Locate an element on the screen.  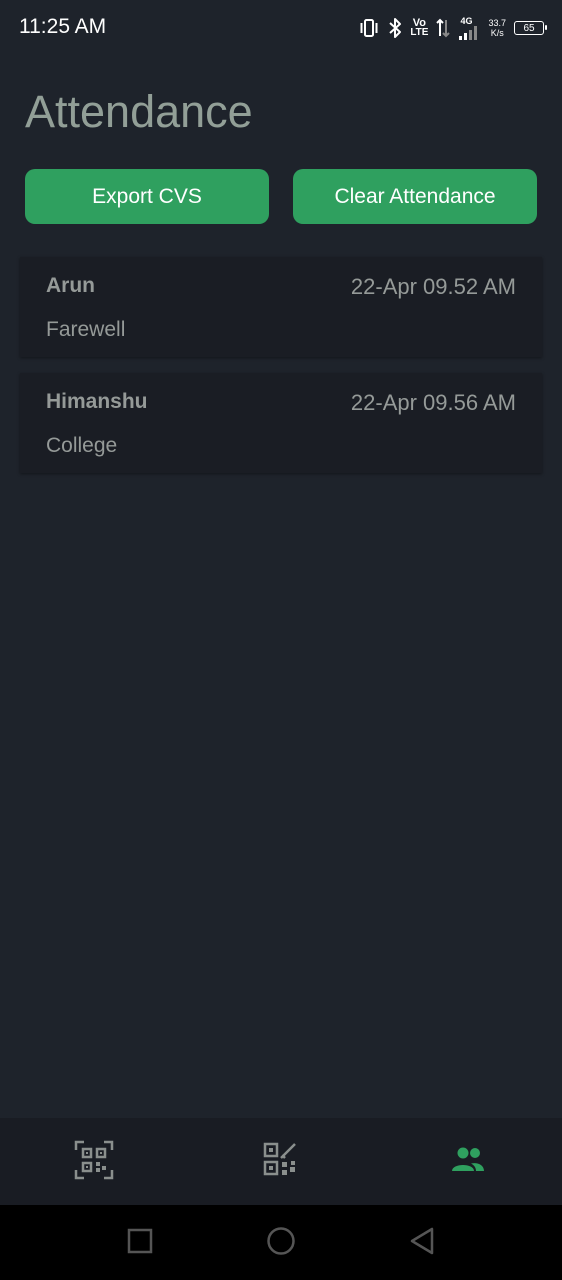
status-time: 11:25 AM is located at coordinates (63, 26).